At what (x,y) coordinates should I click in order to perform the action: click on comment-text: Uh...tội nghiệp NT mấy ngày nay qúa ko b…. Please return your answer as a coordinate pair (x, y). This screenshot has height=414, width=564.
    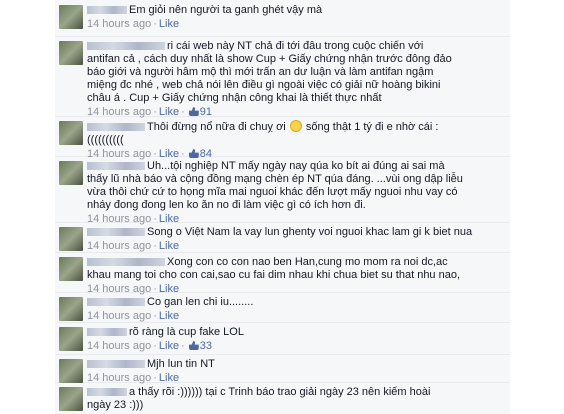
    Looking at the image, I should click on (296, 166).